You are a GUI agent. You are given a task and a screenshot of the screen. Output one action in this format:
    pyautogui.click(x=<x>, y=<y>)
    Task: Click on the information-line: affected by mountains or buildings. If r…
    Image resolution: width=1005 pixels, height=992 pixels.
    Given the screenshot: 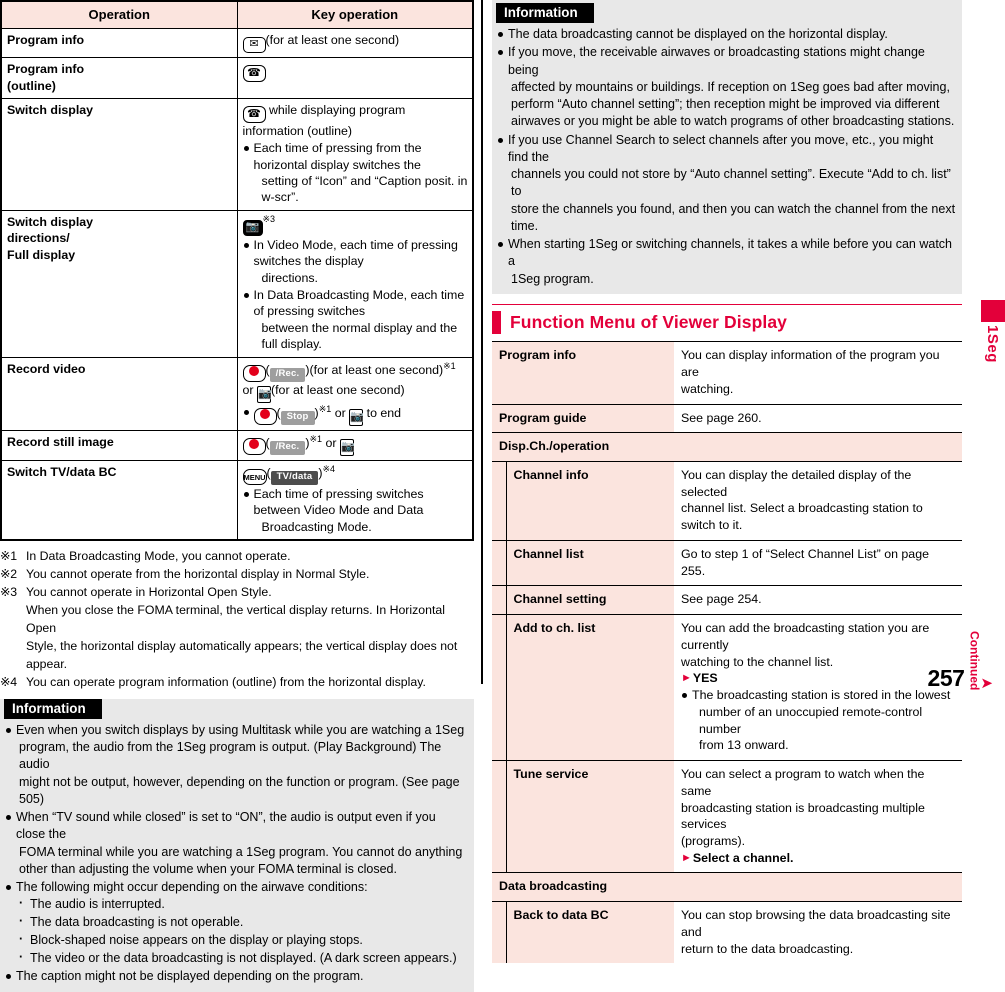 What is the action you would take?
    pyautogui.click(x=730, y=86)
    